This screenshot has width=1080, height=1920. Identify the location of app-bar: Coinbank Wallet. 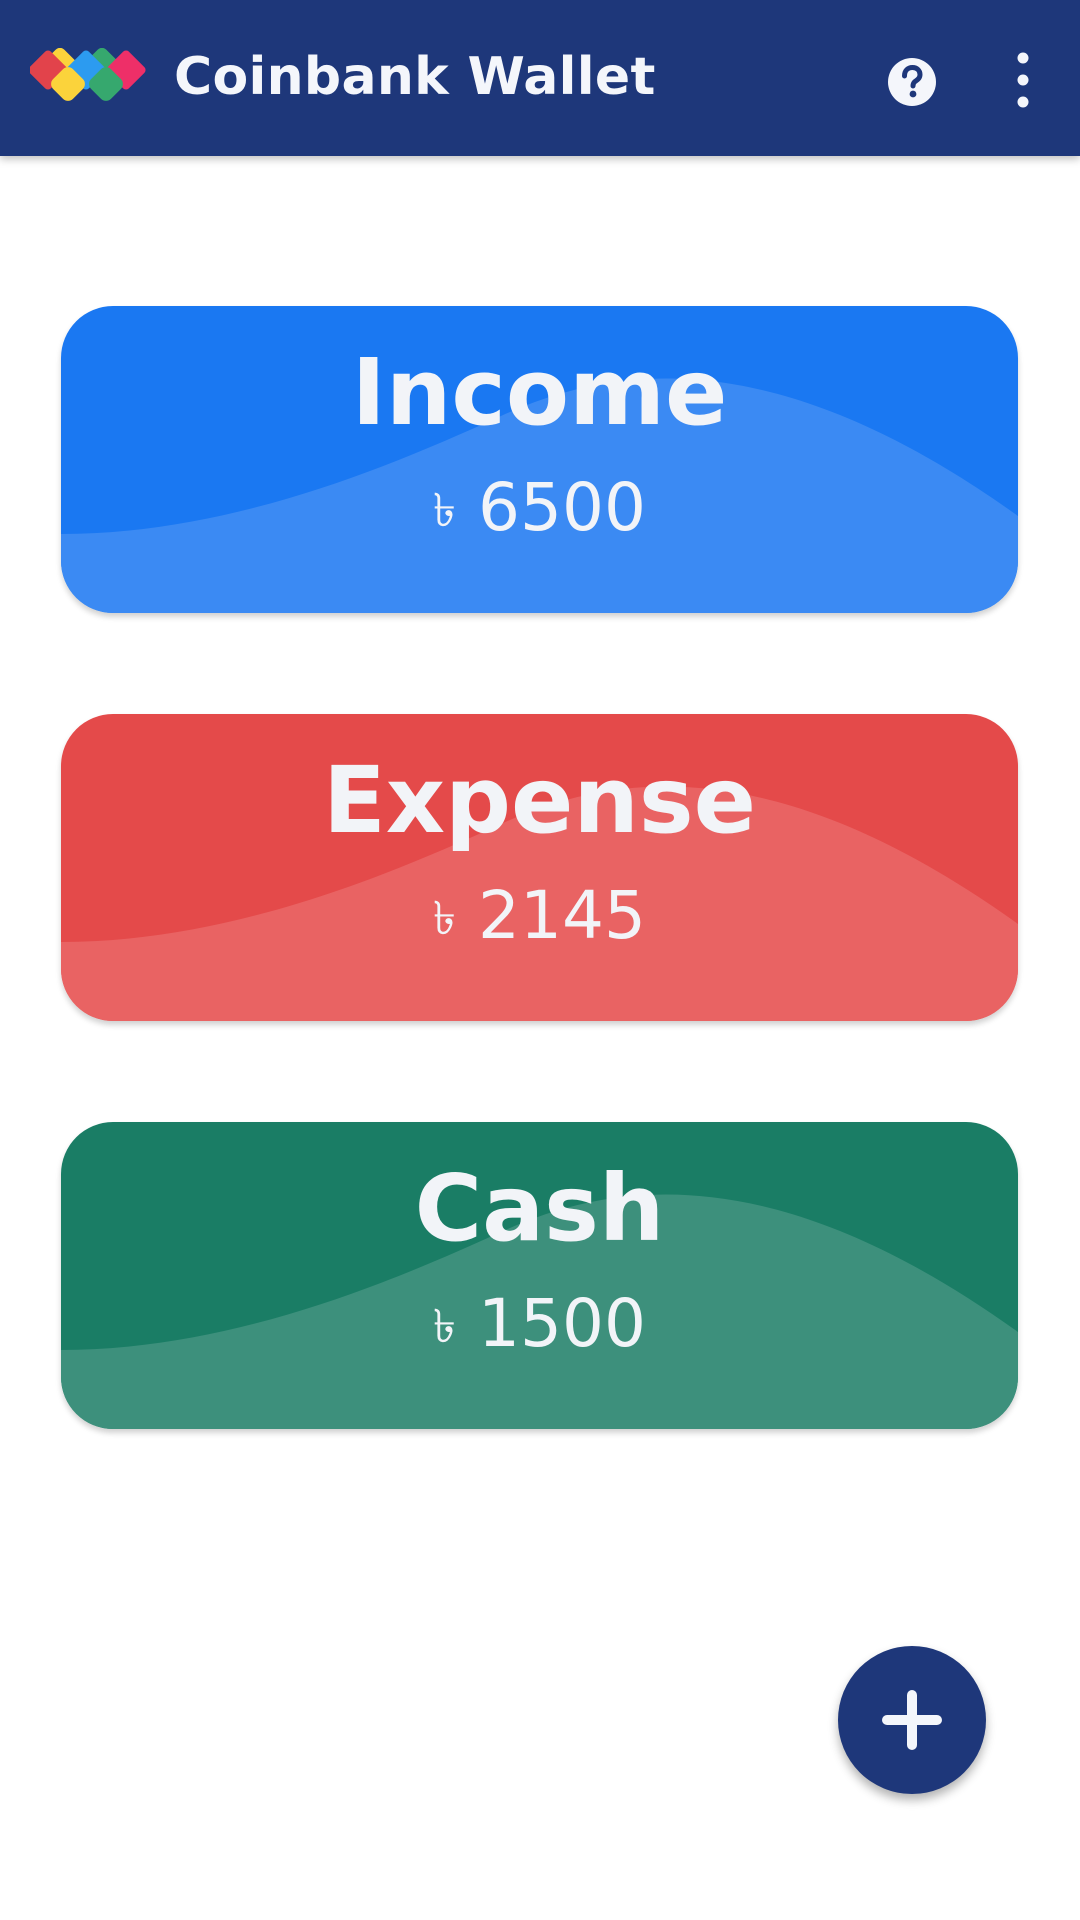
(540, 78).